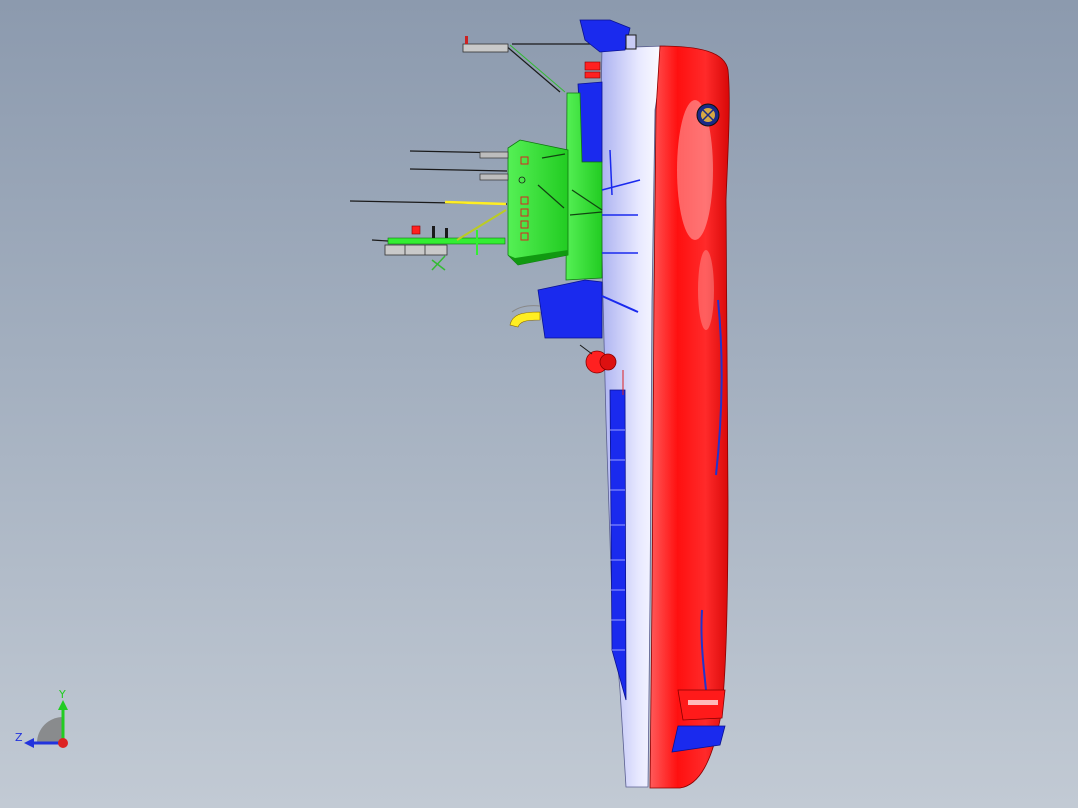  Describe the element at coordinates (19, 737) in the screenshot. I see `z-axis-label: Z` at that location.